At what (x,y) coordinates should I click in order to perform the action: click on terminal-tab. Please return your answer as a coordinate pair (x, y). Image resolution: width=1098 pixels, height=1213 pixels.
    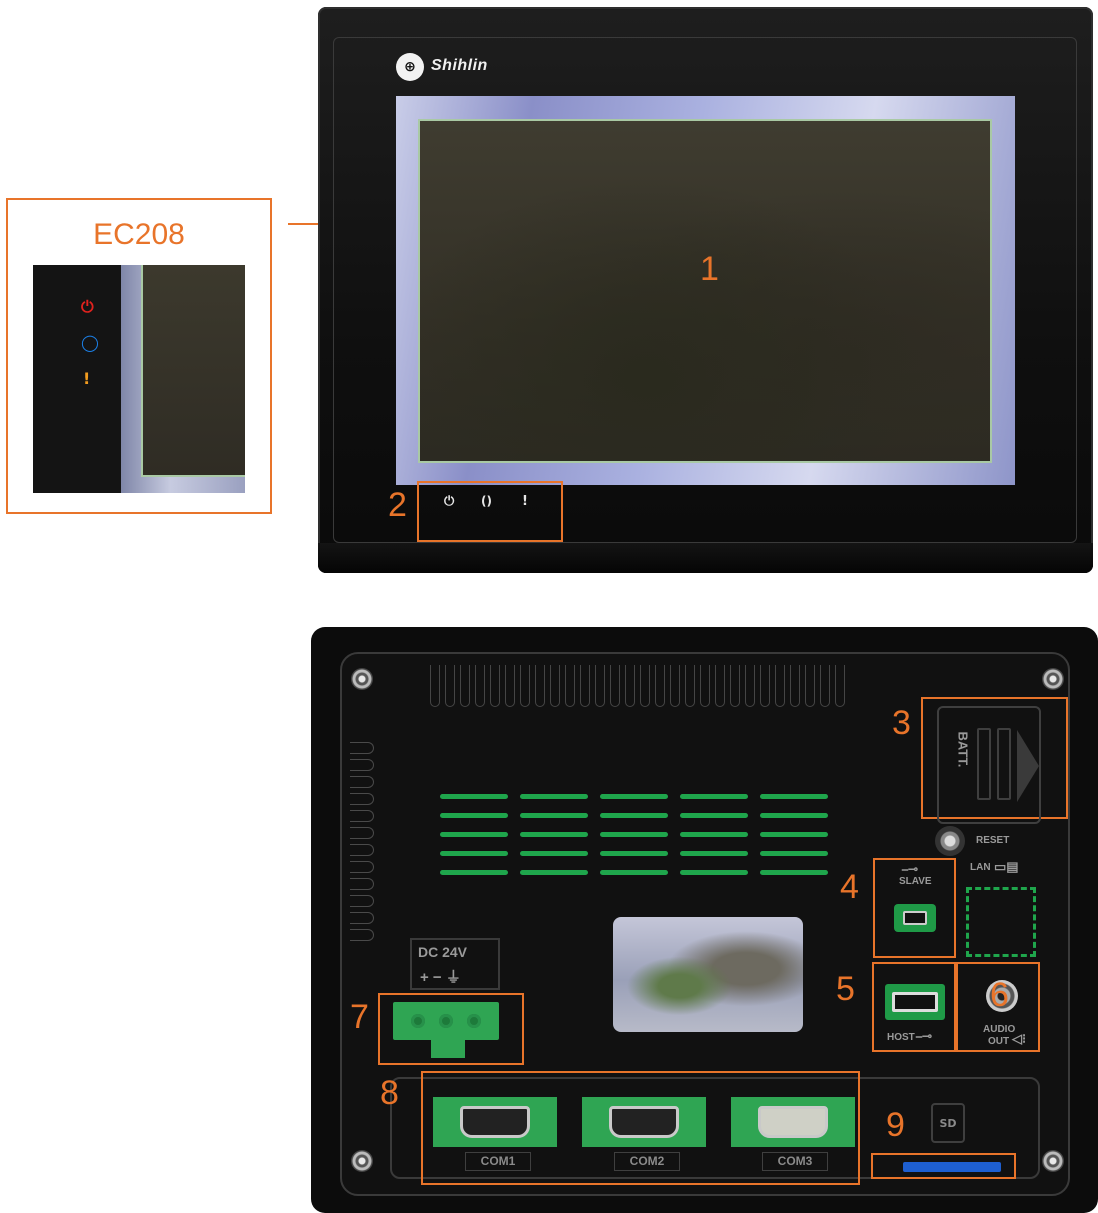
    Looking at the image, I should click on (448, 1049).